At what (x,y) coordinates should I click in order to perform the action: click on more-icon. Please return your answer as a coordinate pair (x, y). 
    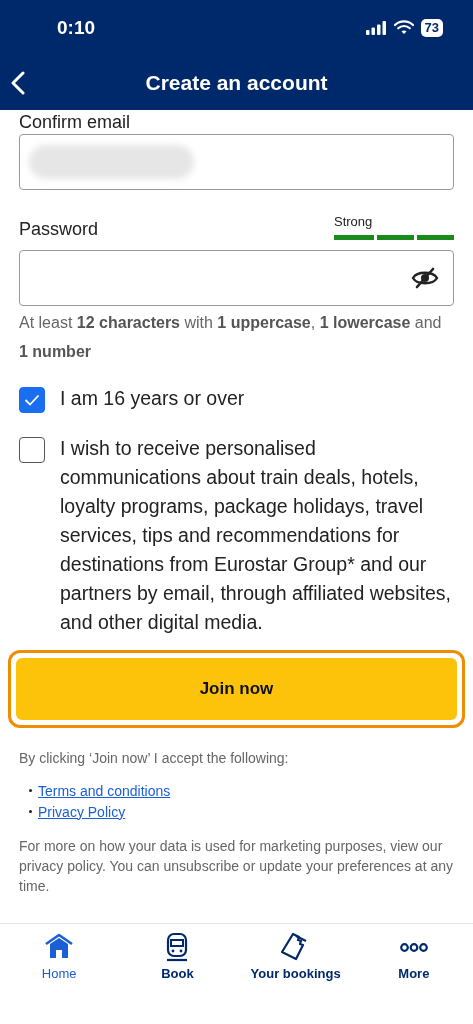
    Looking at the image, I should click on (413, 947).